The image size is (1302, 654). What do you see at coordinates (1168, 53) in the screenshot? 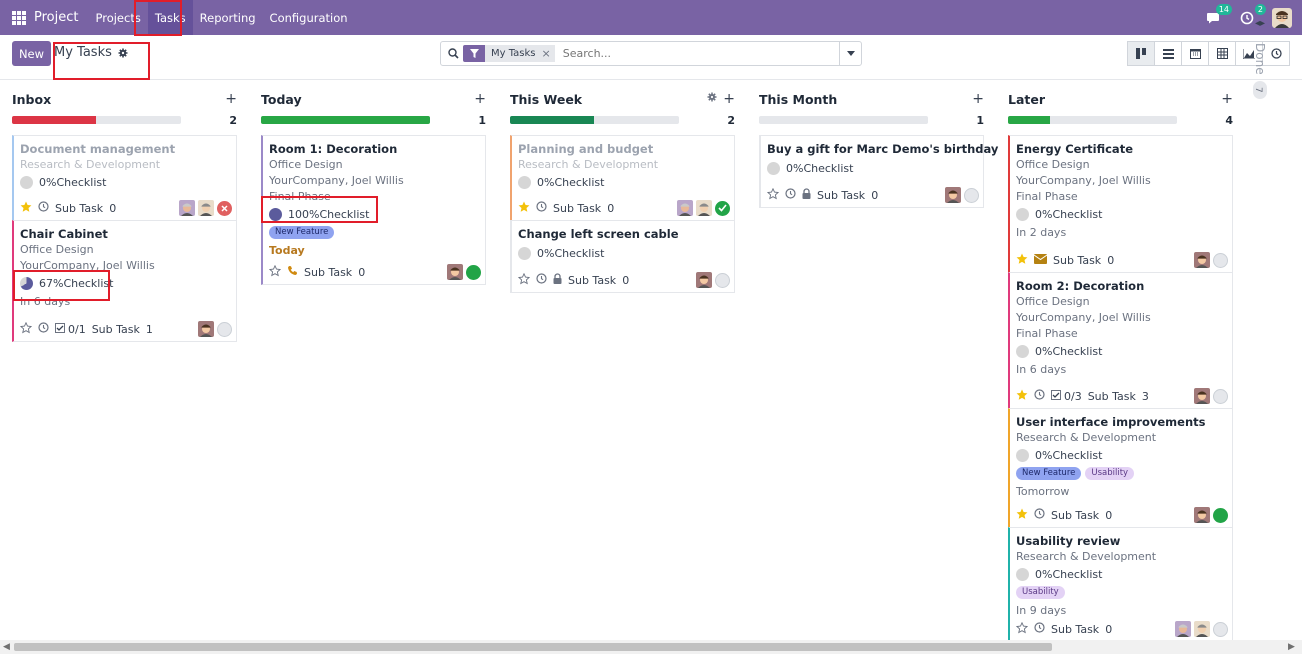
I see `list-view-button` at bounding box center [1168, 53].